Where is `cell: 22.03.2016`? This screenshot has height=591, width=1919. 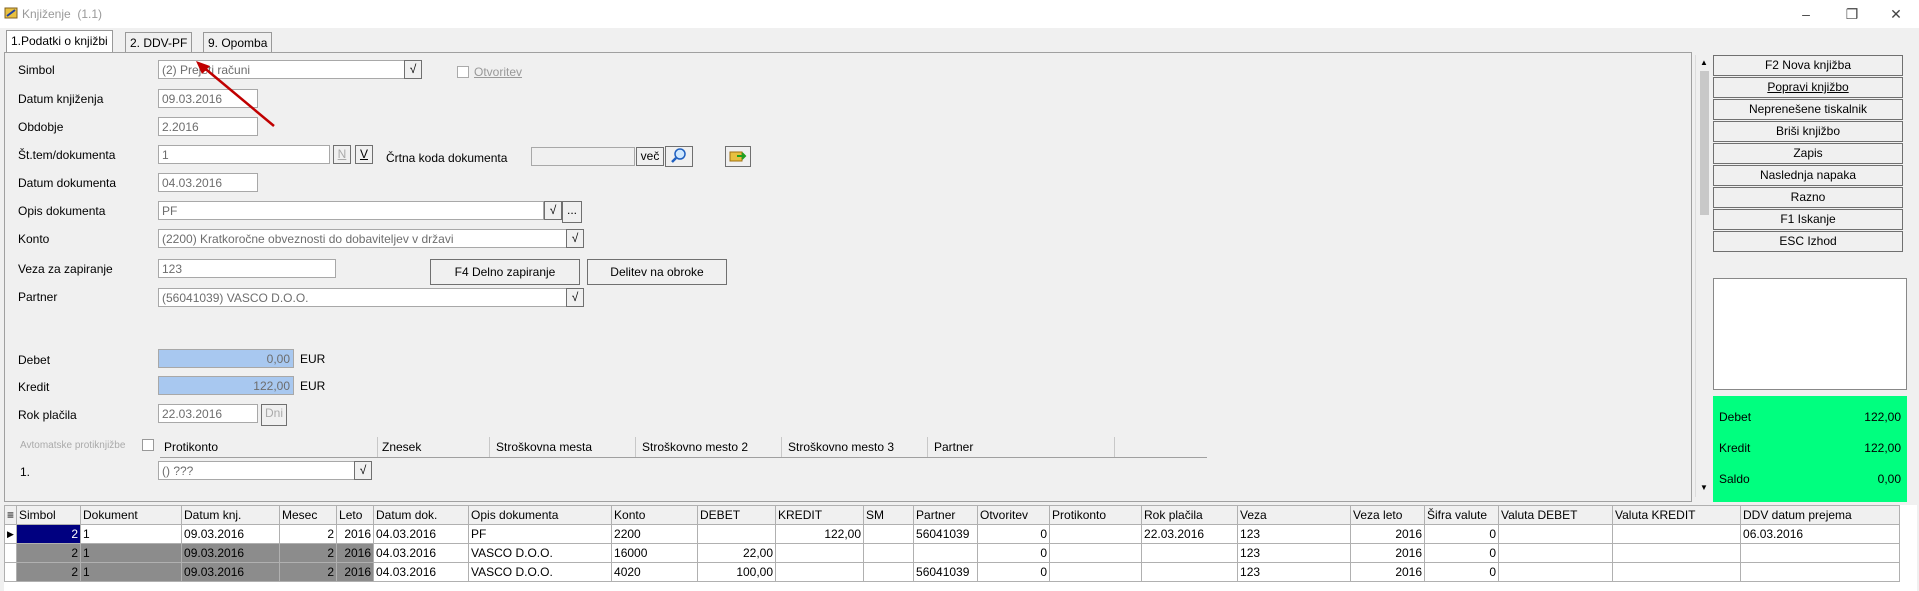 cell: 22.03.2016 is located at coordinates (1190, 534).